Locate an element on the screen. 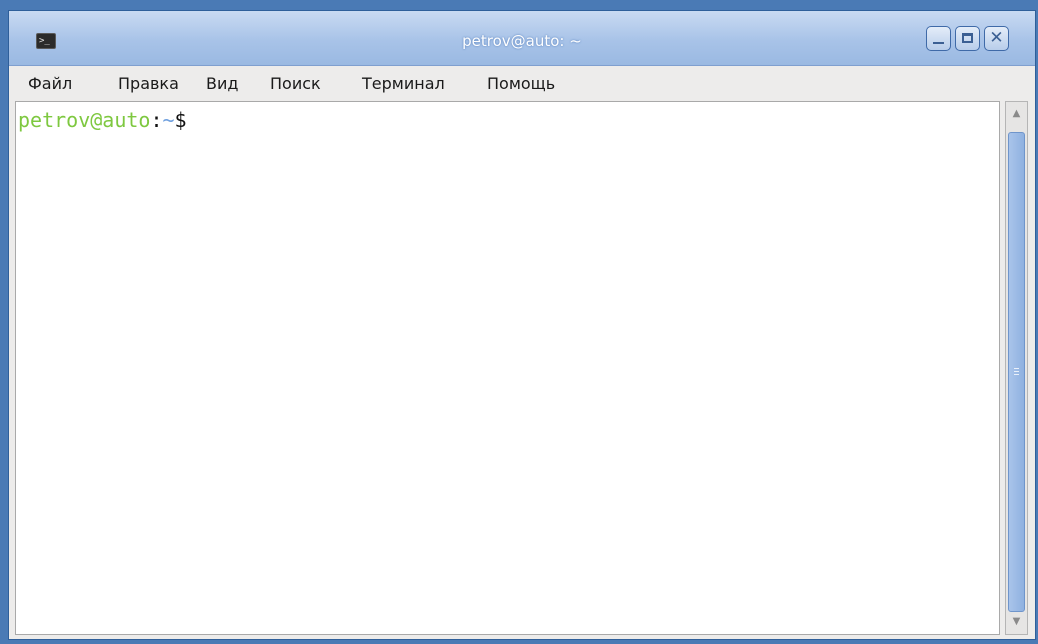 The height and width of the screenshot is (644, 1038). prompt-path: ~ is located at coordinates (168, 120).